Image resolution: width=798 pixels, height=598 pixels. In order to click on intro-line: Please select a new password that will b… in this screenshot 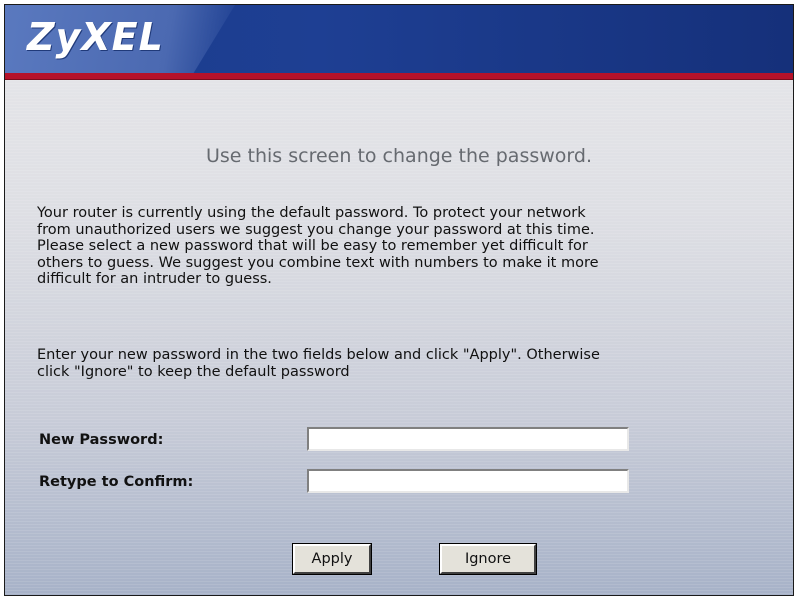, I will do `click(312, 246)`.